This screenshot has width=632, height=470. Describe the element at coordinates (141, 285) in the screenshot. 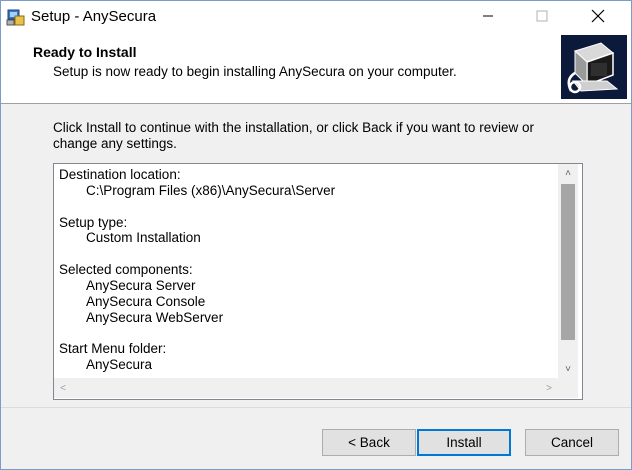

I see `memo-value-line: AnySecura Server` at that location.